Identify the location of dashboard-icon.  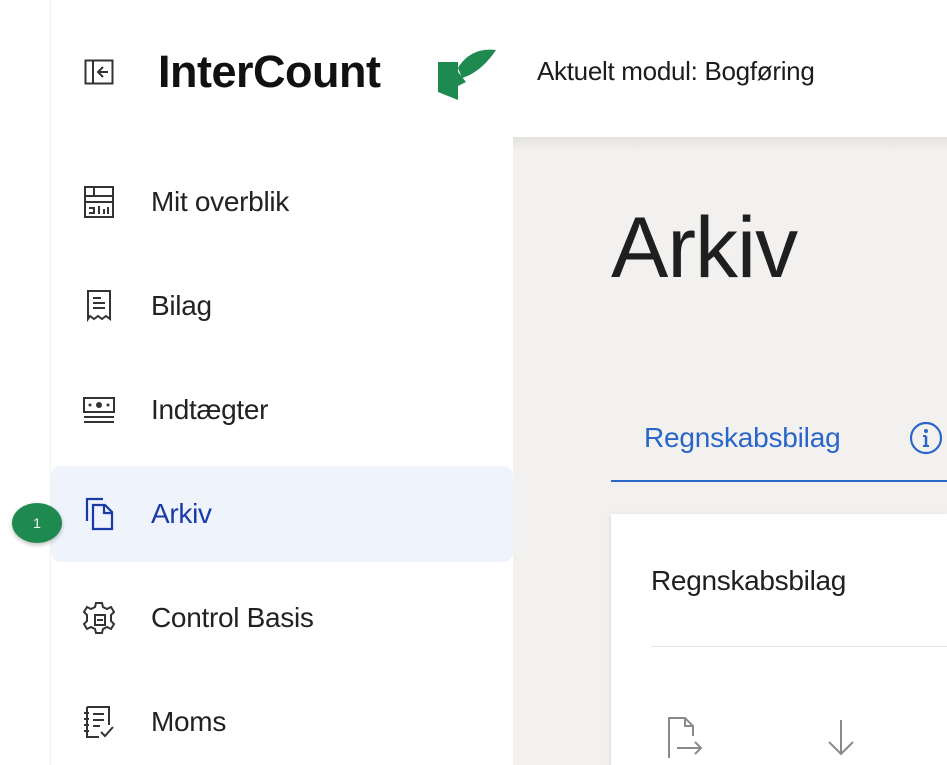
(99, 202).